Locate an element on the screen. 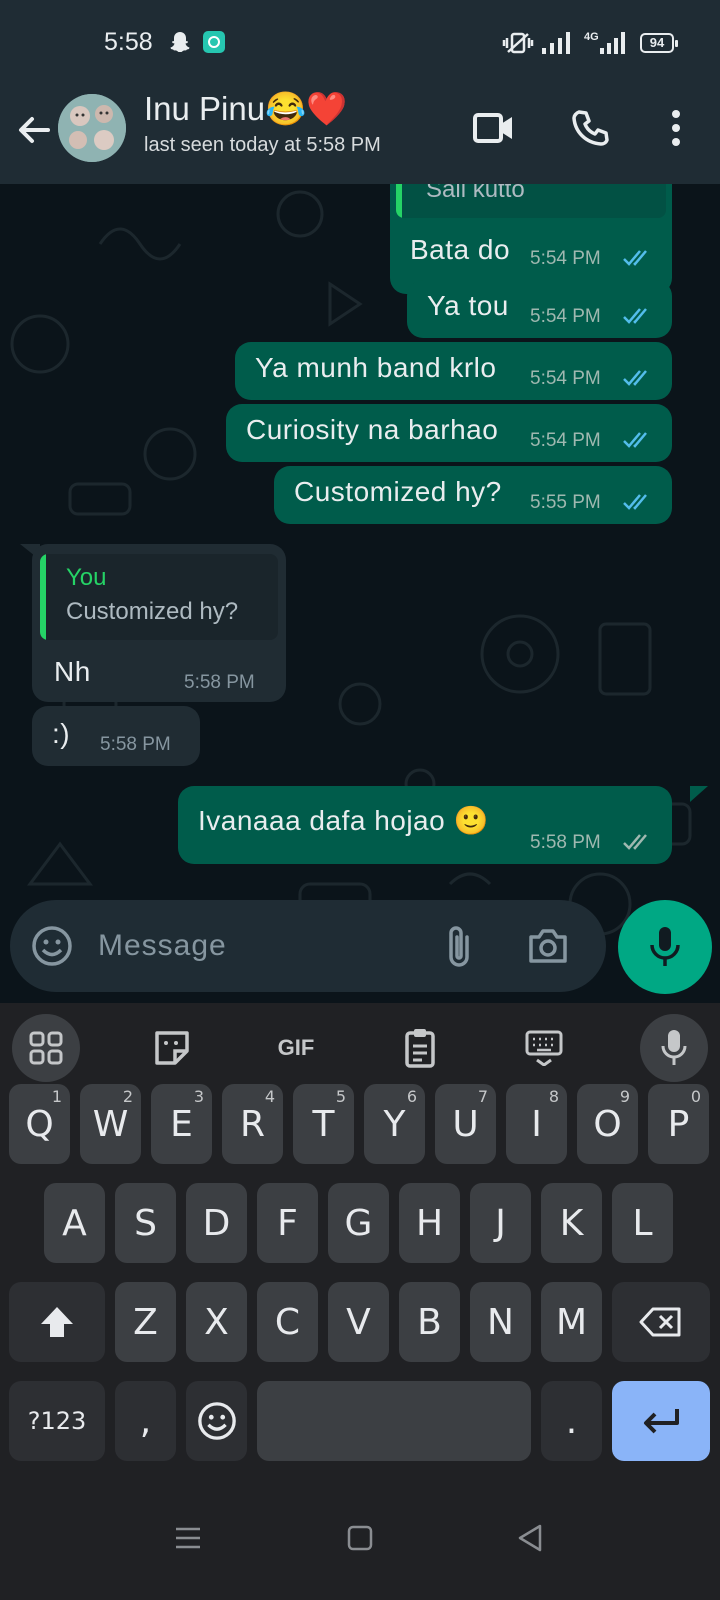 The height and width of the screenshot is (1600, 720). signal-4g-icon: 4G is located at coordinates (607, 45).